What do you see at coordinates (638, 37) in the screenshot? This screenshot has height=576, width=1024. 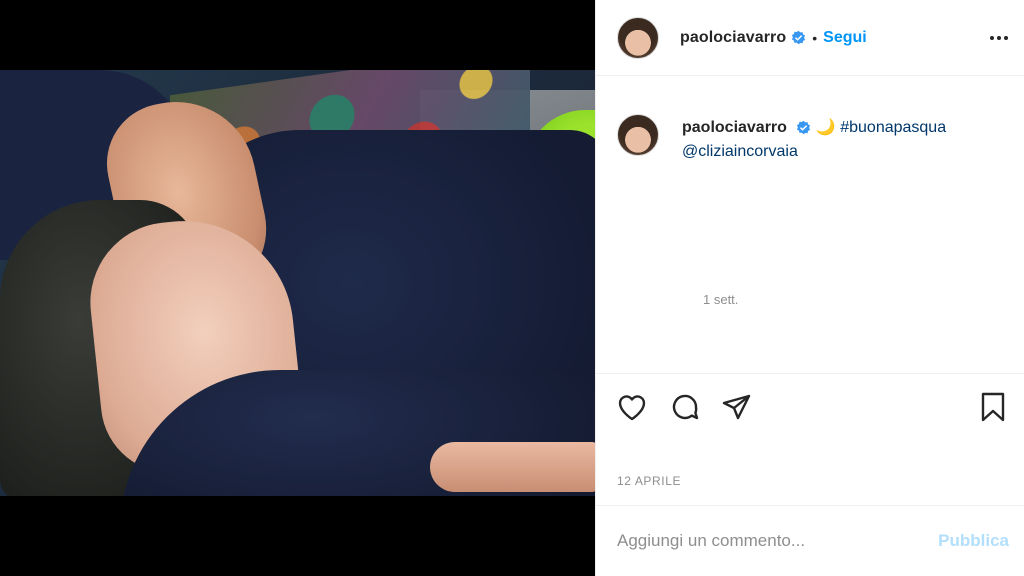 I see `author-avatar` at bounding box center [638, 37].